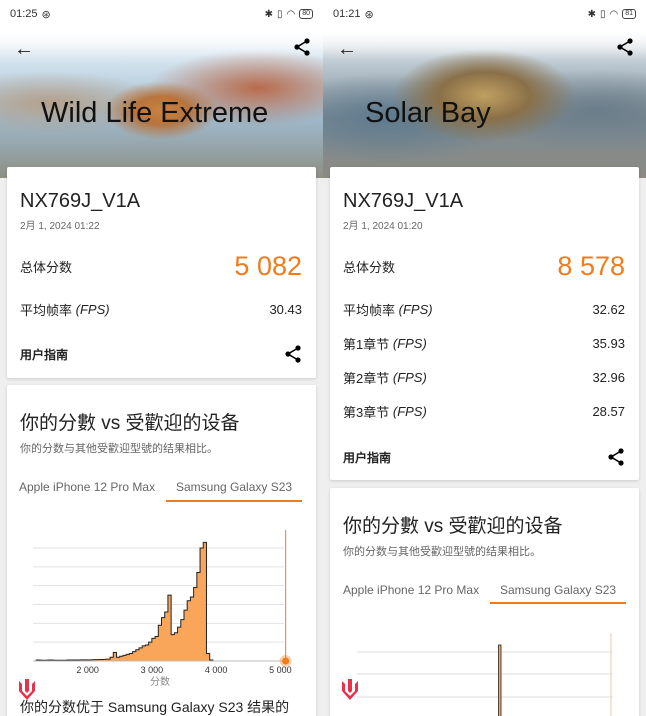  Describe the element at coordinates (608, 411) in the screenshot. I see `metric-value: 28.57` at that location.